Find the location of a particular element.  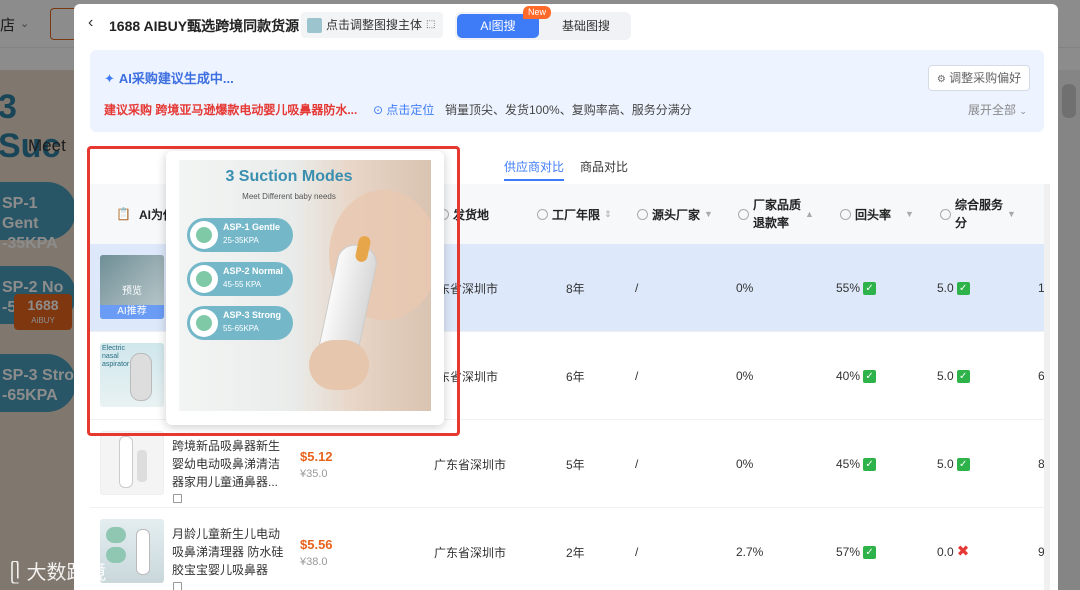

cell-ship-from: 广东省深圳市 is located at coordinates (470, 552).